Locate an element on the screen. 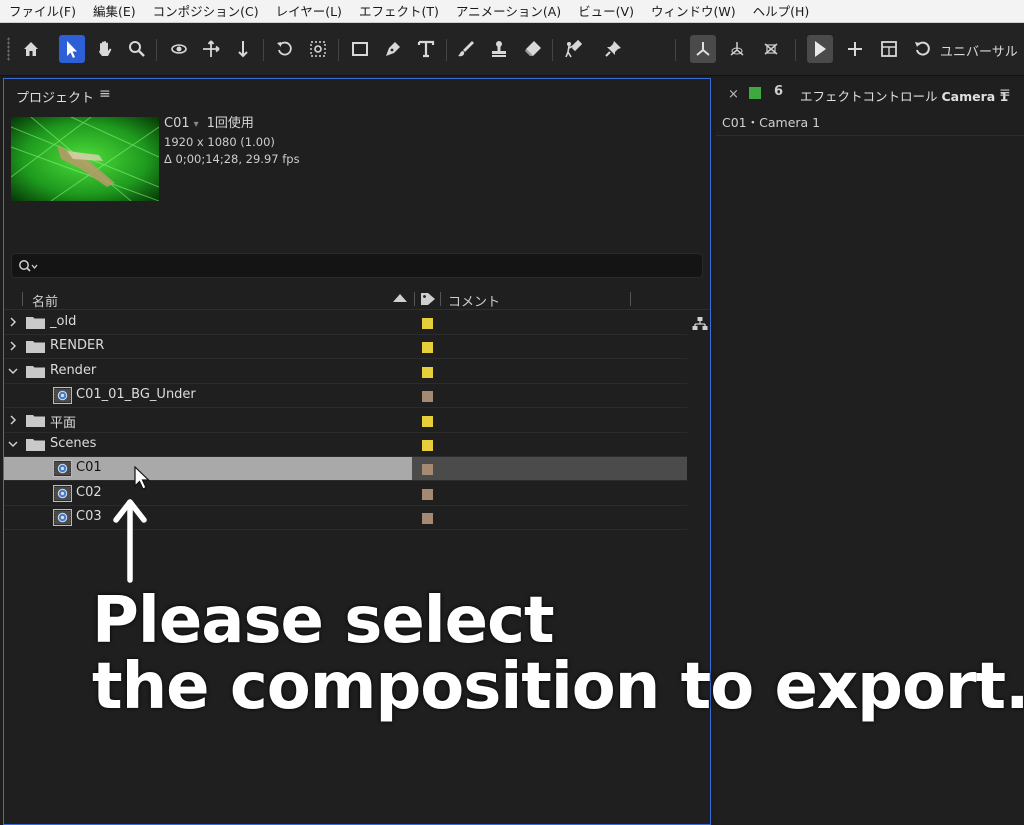 The width and height of the screenshot is (1024, 825). menu-layer: レイヤー(L) is located at coordinates (308, 11).